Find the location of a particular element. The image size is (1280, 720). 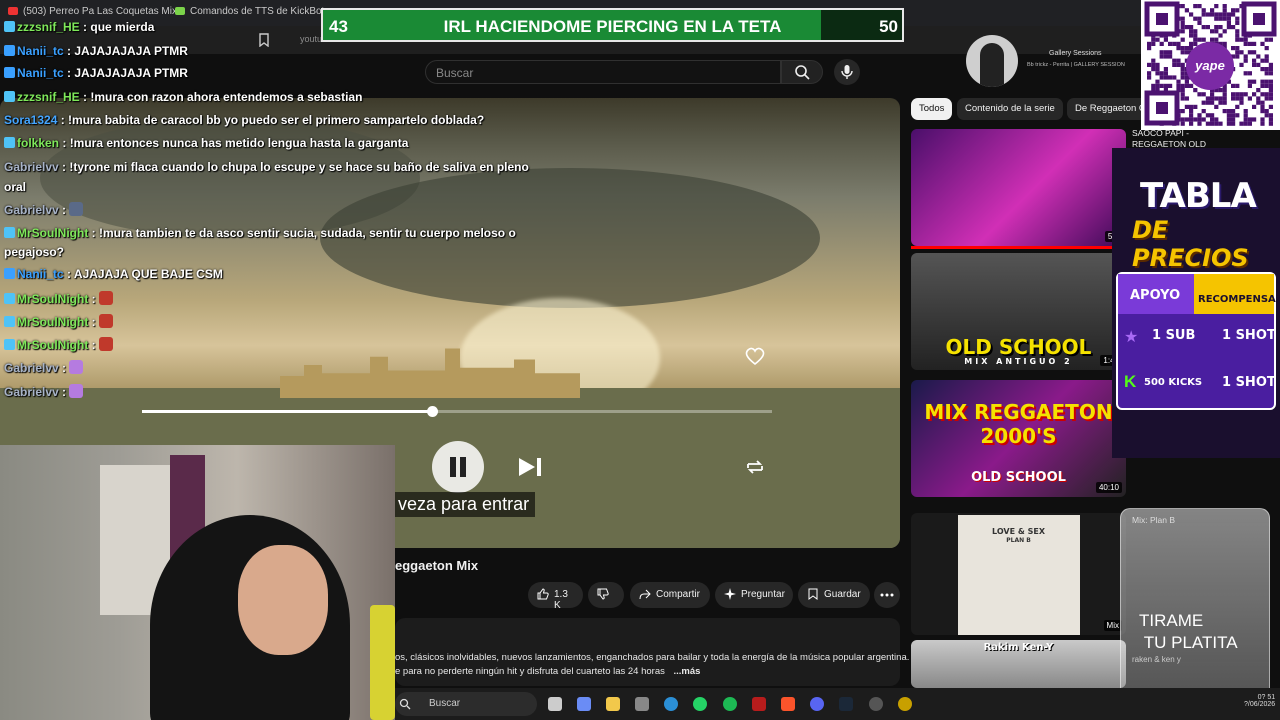

chat-message: Gabrielvv : is located at coordinates (44, 209).